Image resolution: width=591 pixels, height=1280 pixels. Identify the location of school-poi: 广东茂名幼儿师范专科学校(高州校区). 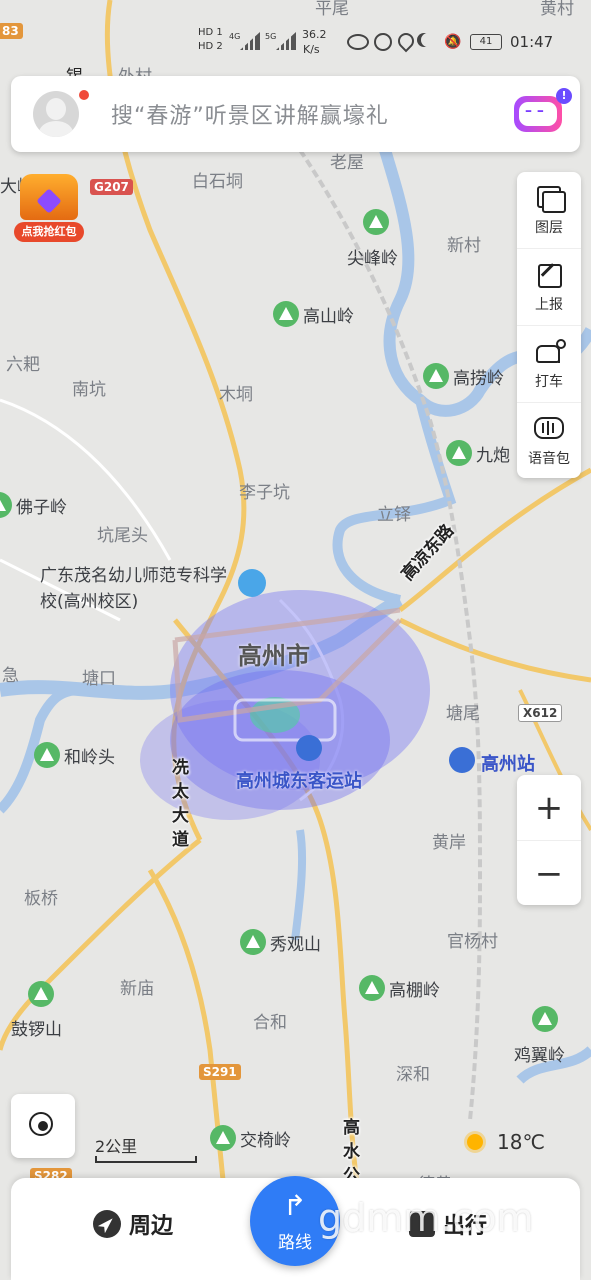
(140, 589).